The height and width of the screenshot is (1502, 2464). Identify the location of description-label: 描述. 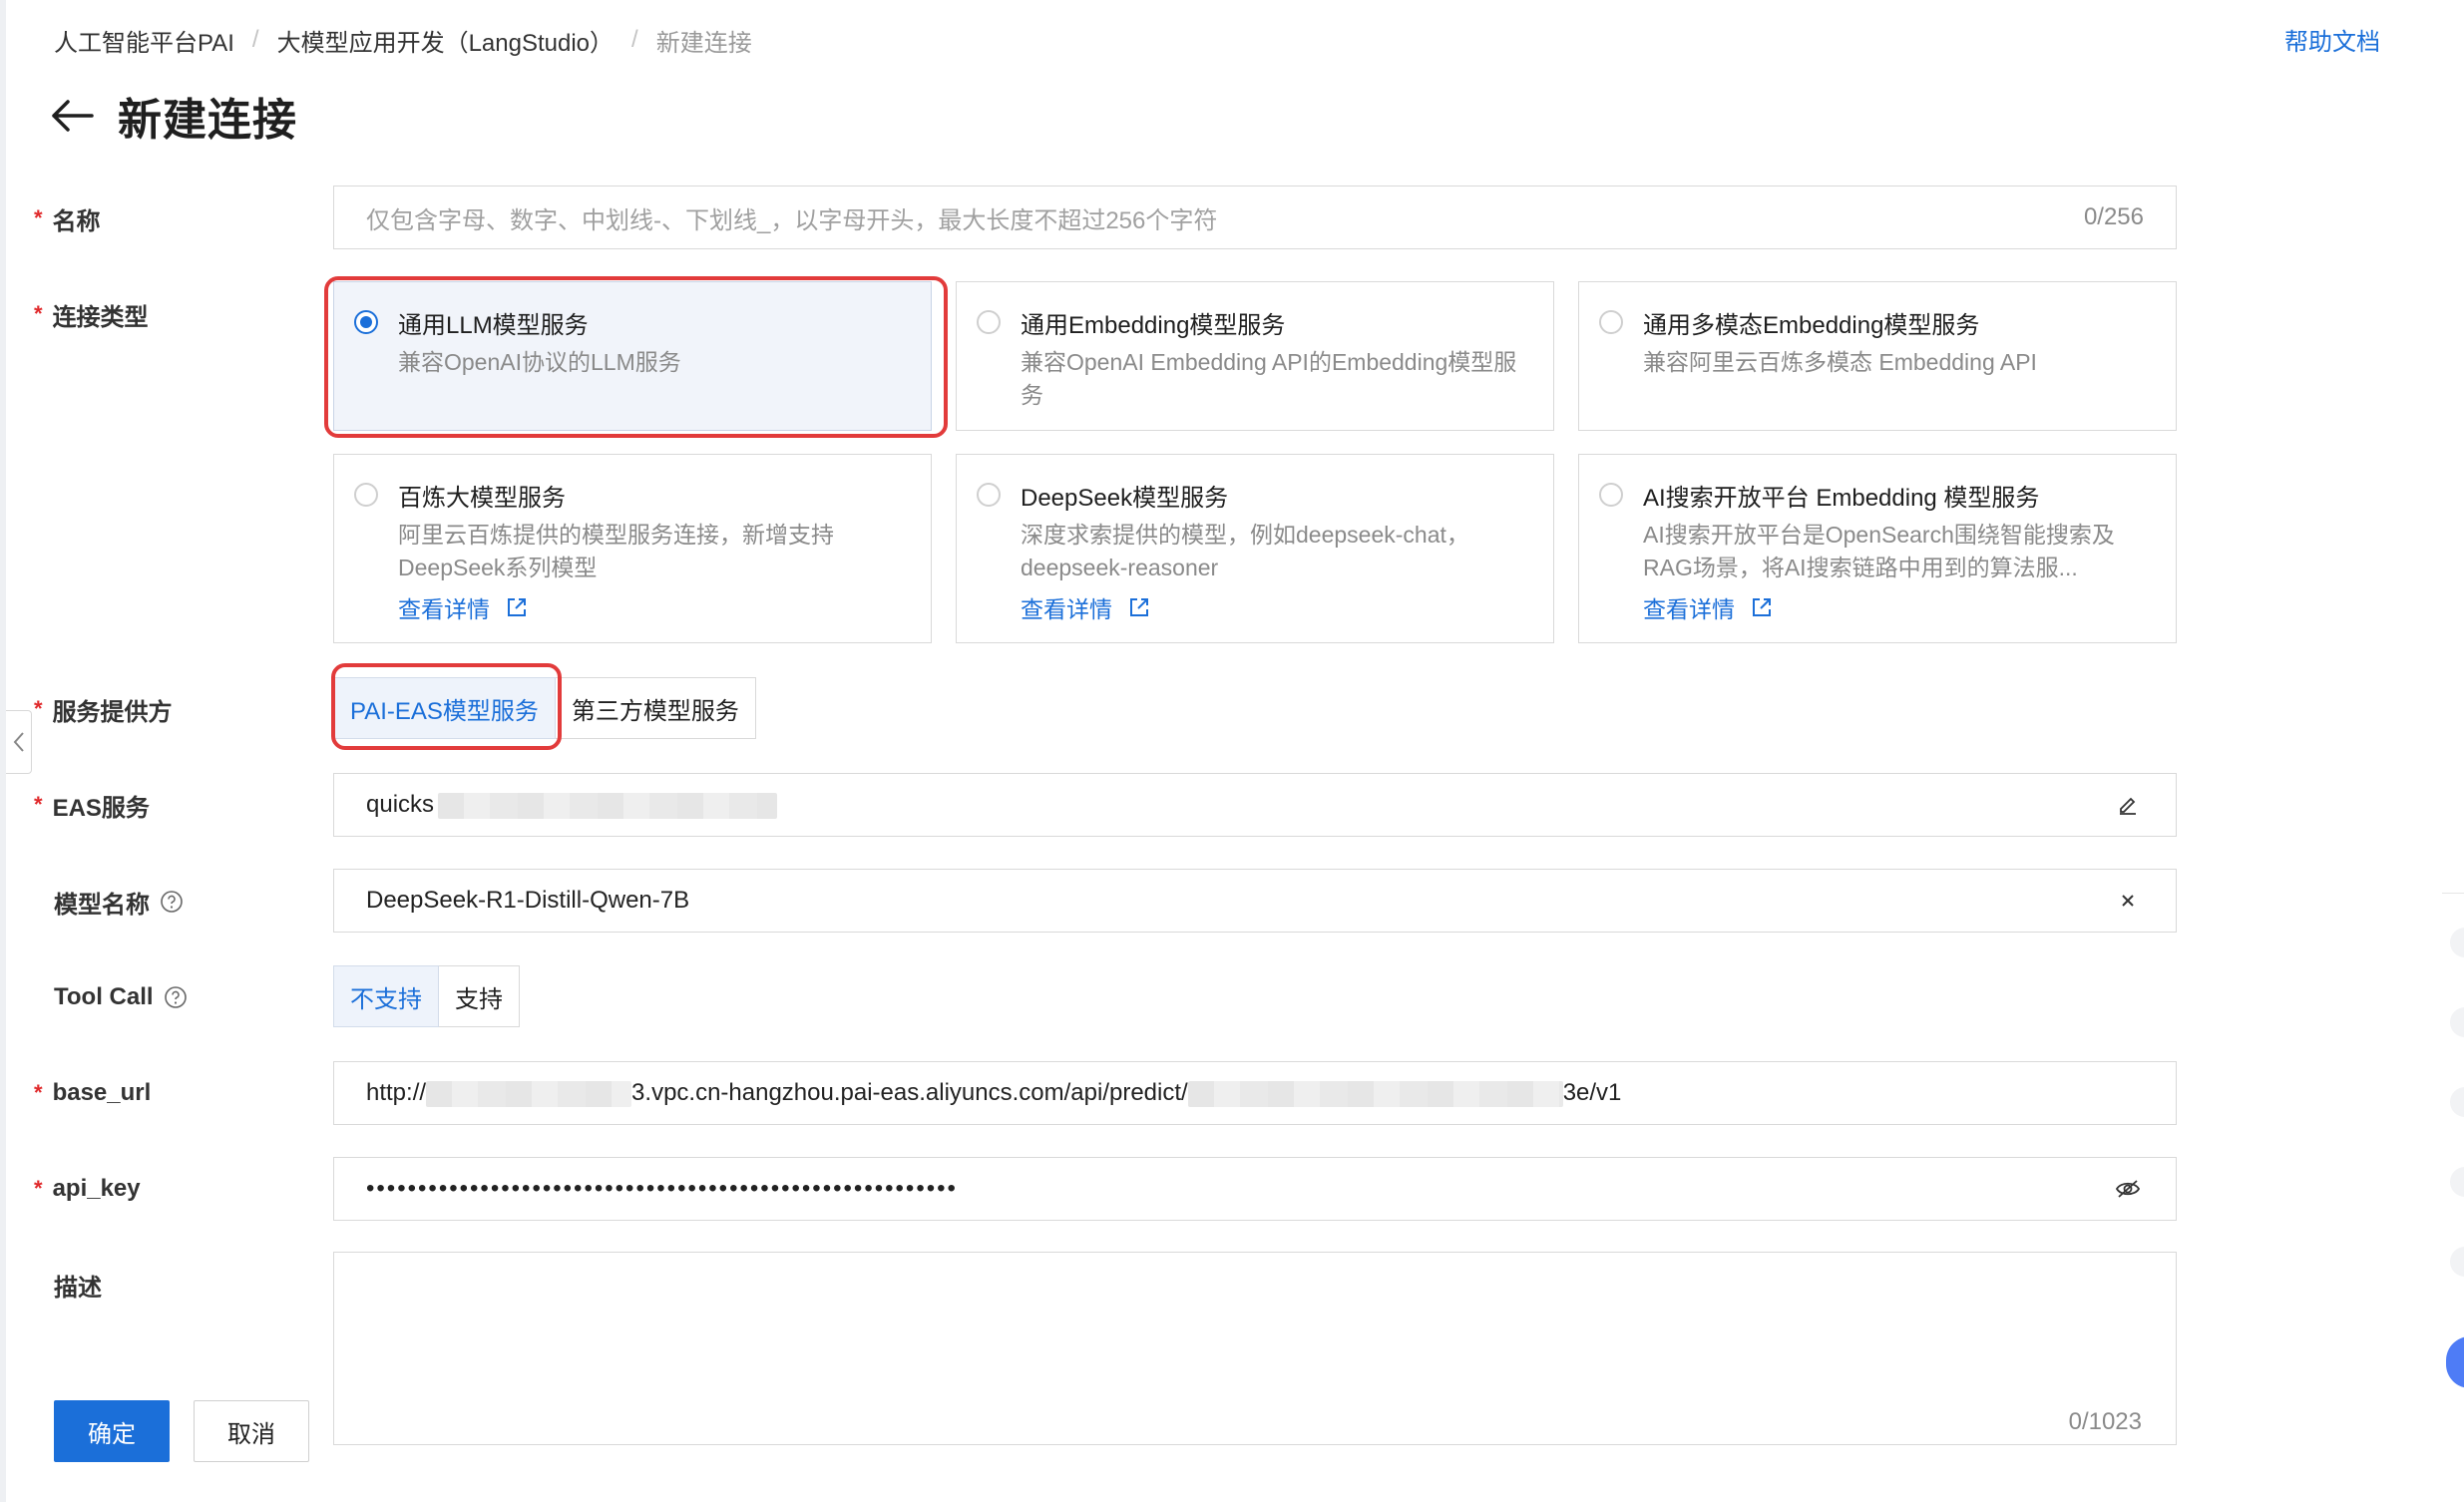
(78, 1288).